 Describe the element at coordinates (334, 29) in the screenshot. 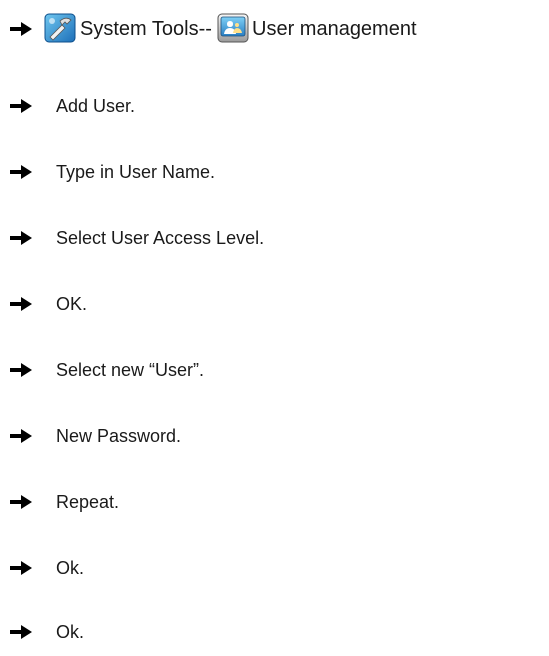

I see `user-management-label: User management` at that location.